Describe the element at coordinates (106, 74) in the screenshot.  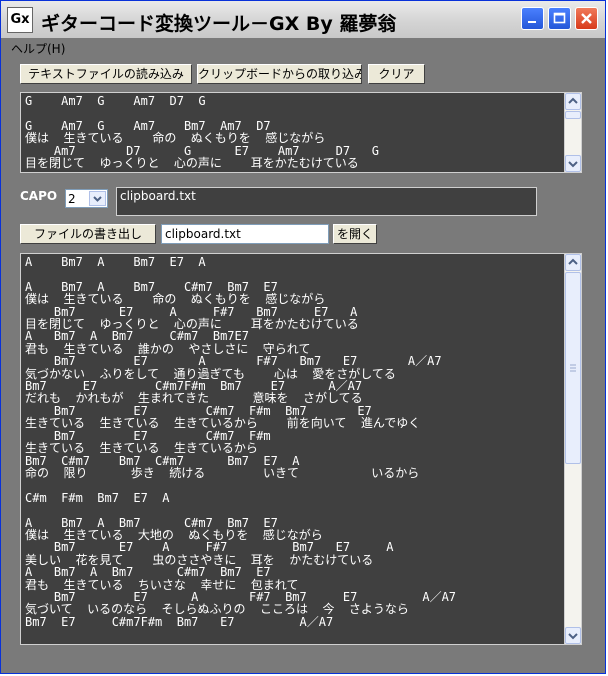
I see `load-text-file-button: テキストファイルの読み込み` at that location.